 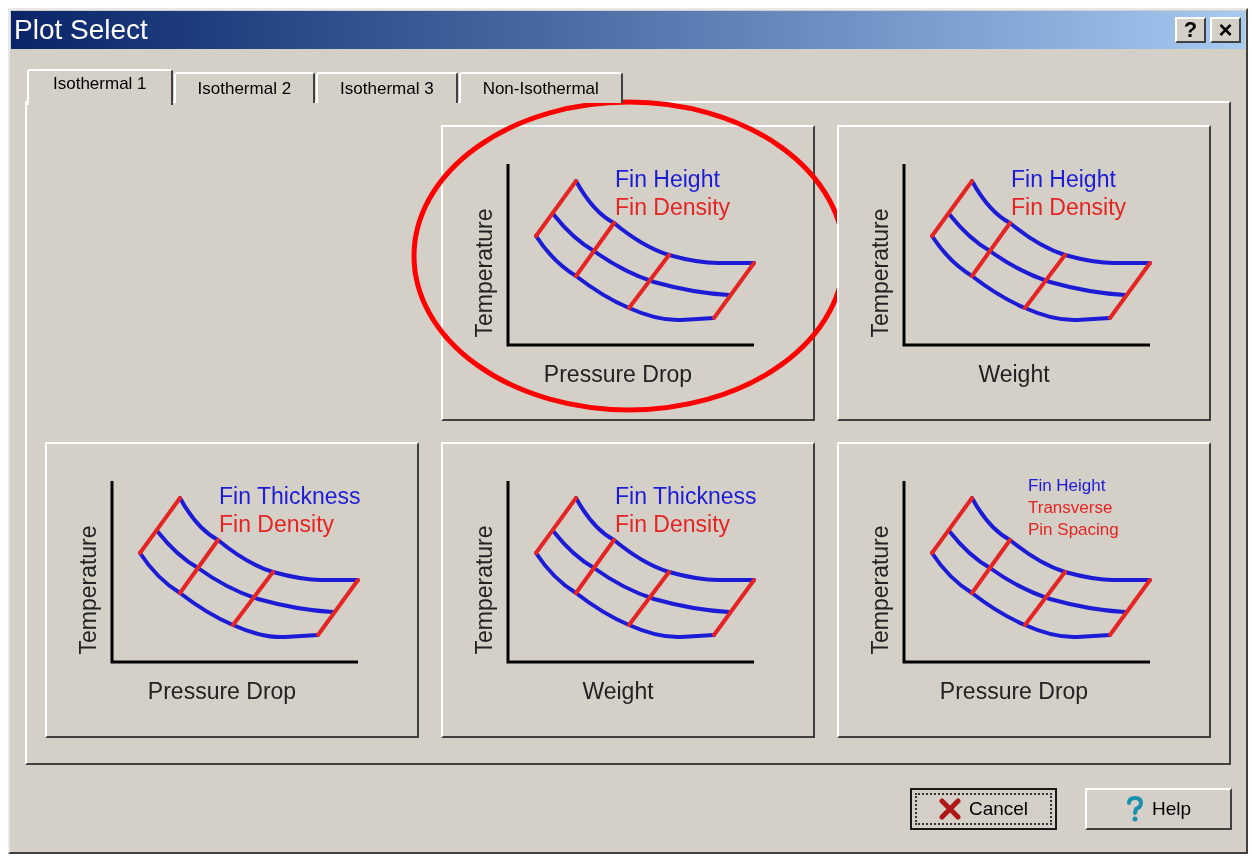 What do you see at coordinates (1134, 809) in the screenshot?
I see `question-mark-icon` at bounding box center [1134, 809].